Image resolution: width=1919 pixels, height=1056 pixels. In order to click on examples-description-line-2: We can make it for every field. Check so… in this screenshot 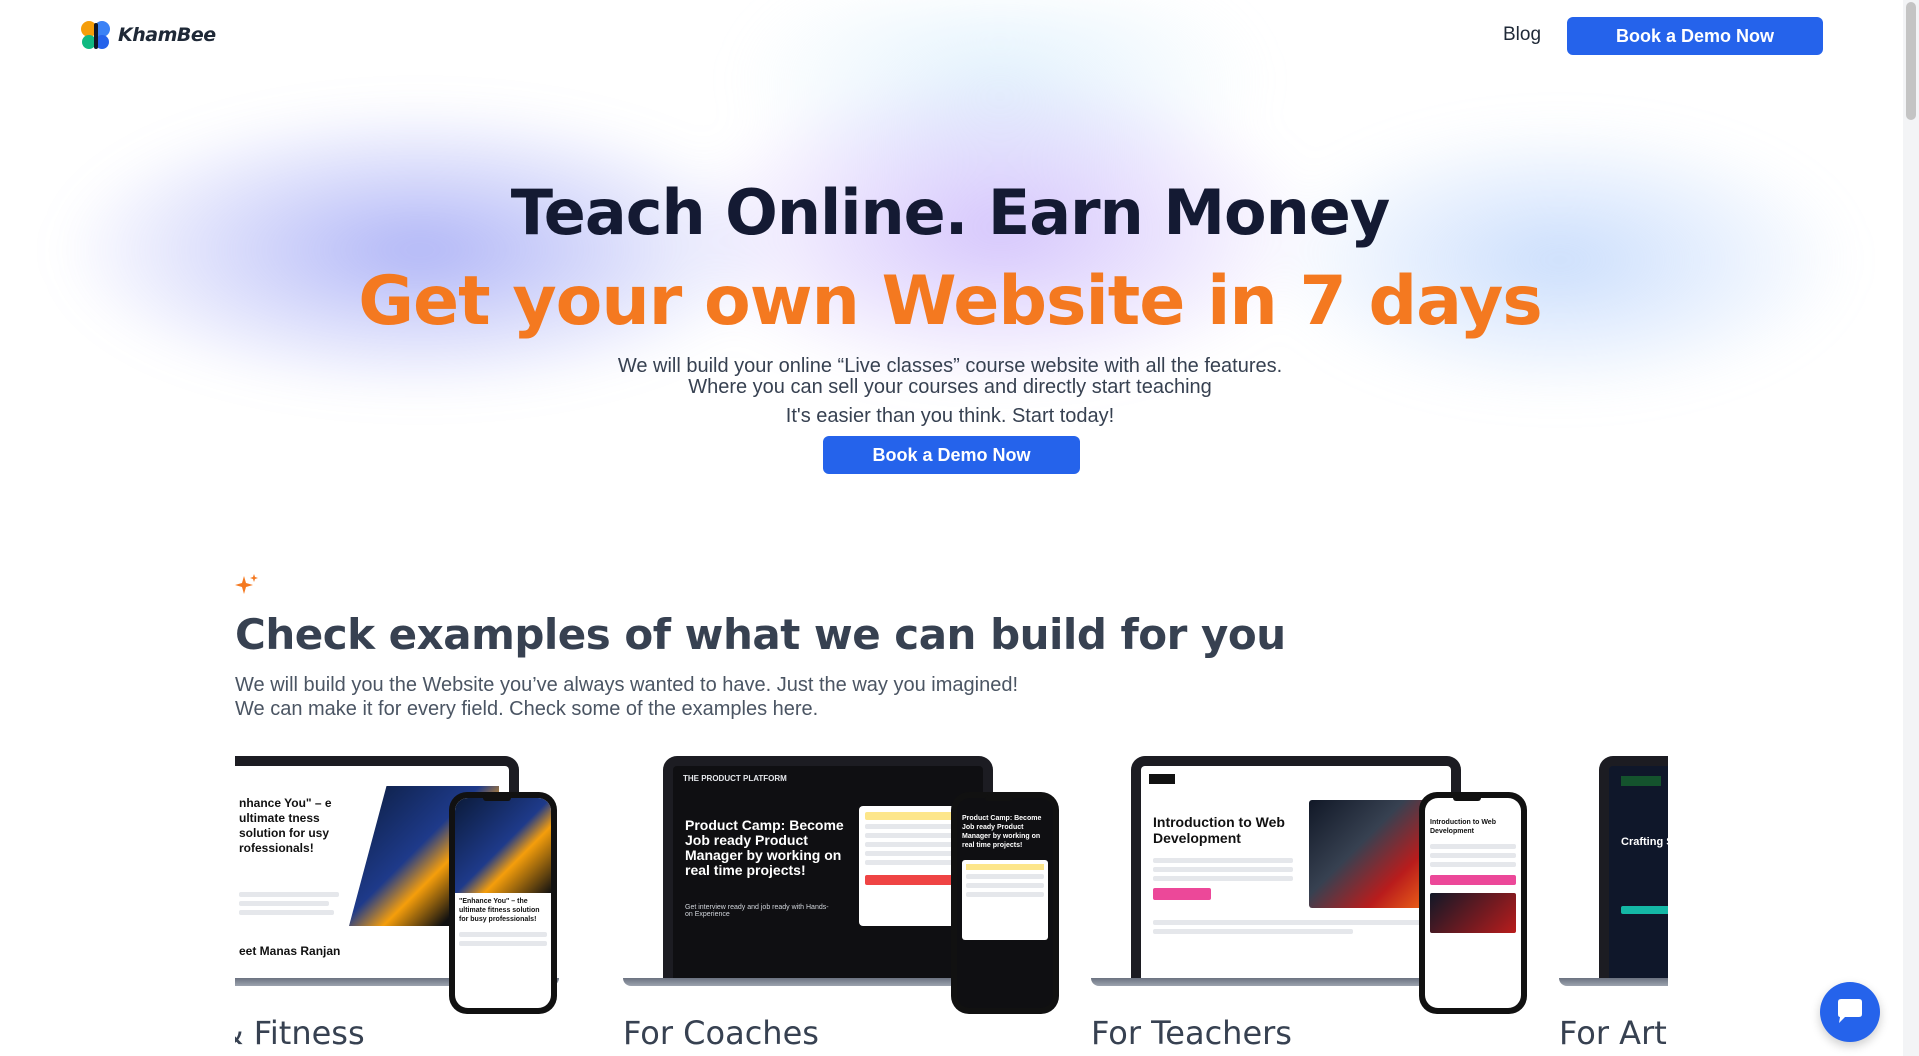, I will do `click(527, 709)`.